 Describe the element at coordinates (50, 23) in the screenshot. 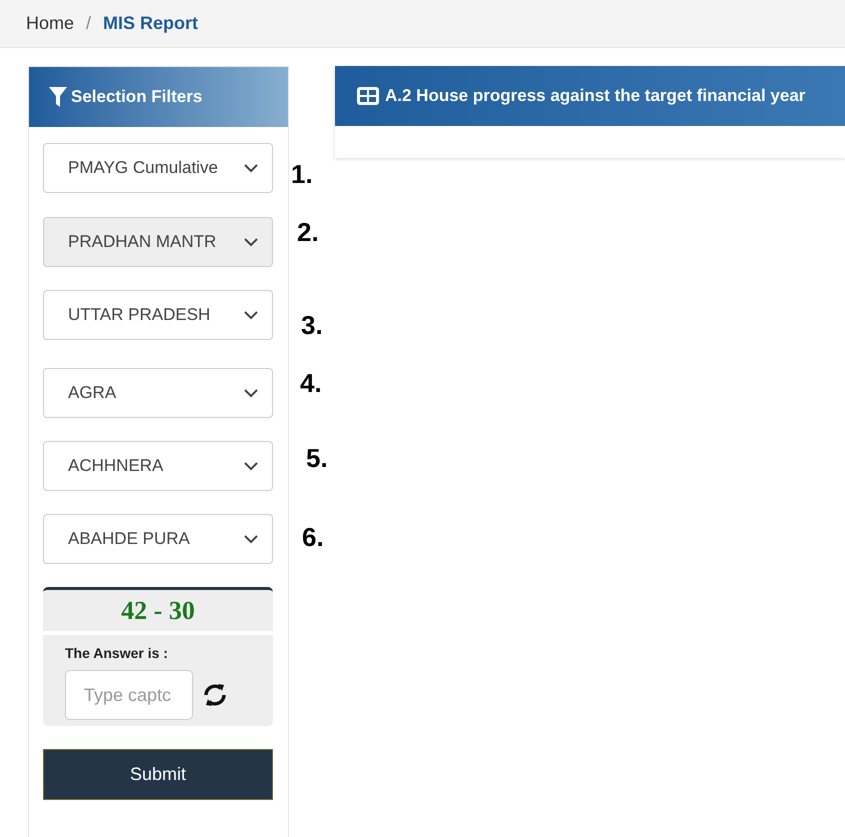

I see `breadcrumb-link: Home` at that location.